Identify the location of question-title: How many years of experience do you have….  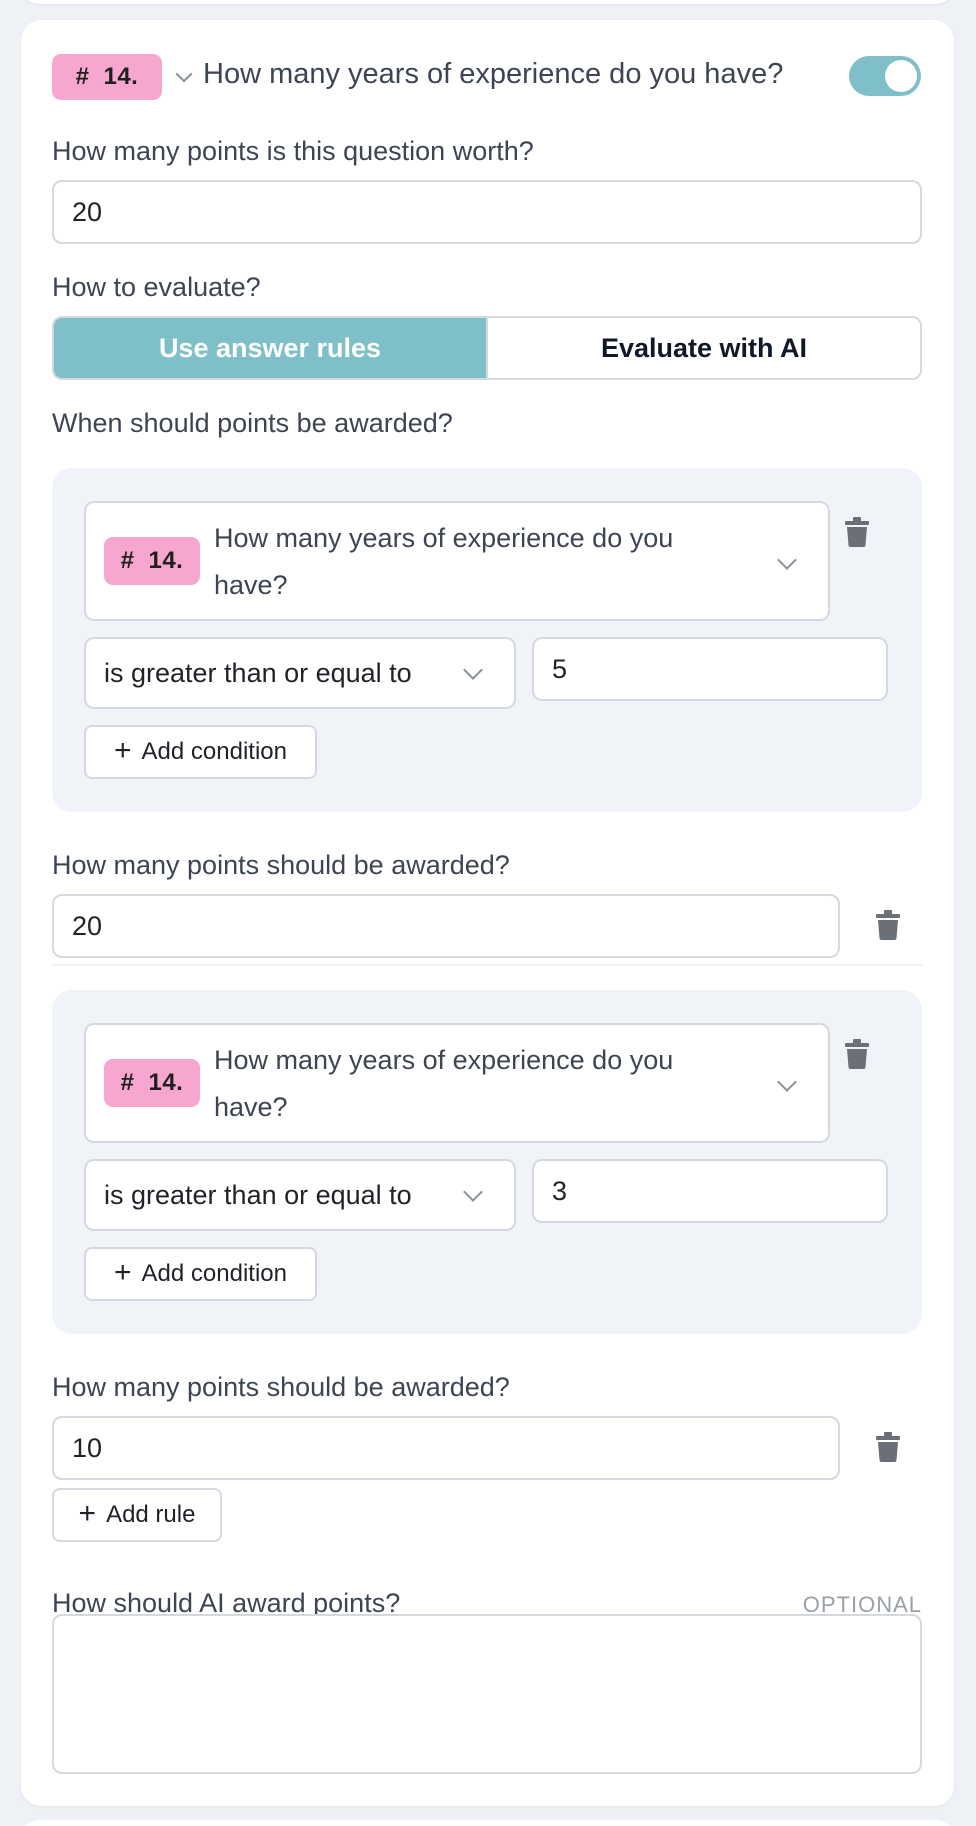
(493, 74).